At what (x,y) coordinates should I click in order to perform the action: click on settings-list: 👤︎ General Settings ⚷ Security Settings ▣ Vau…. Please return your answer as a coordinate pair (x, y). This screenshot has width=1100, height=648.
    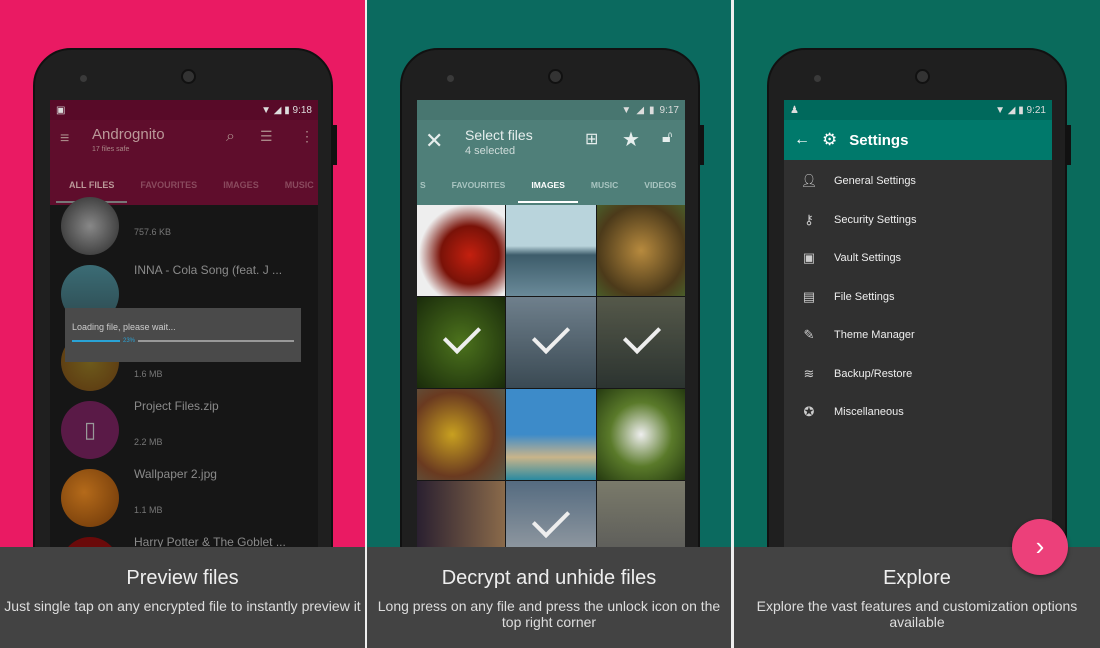
    Looking at the image, I should click on (918, 296).